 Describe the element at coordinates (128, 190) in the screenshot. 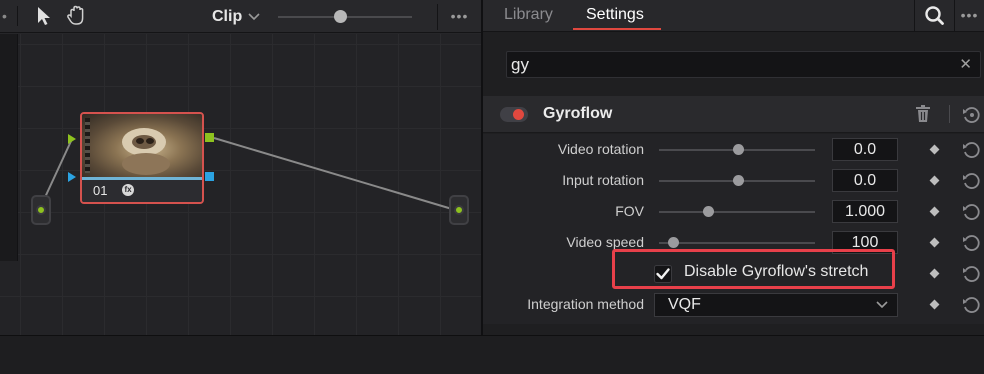

I see `fx-icon: fx` at that location.